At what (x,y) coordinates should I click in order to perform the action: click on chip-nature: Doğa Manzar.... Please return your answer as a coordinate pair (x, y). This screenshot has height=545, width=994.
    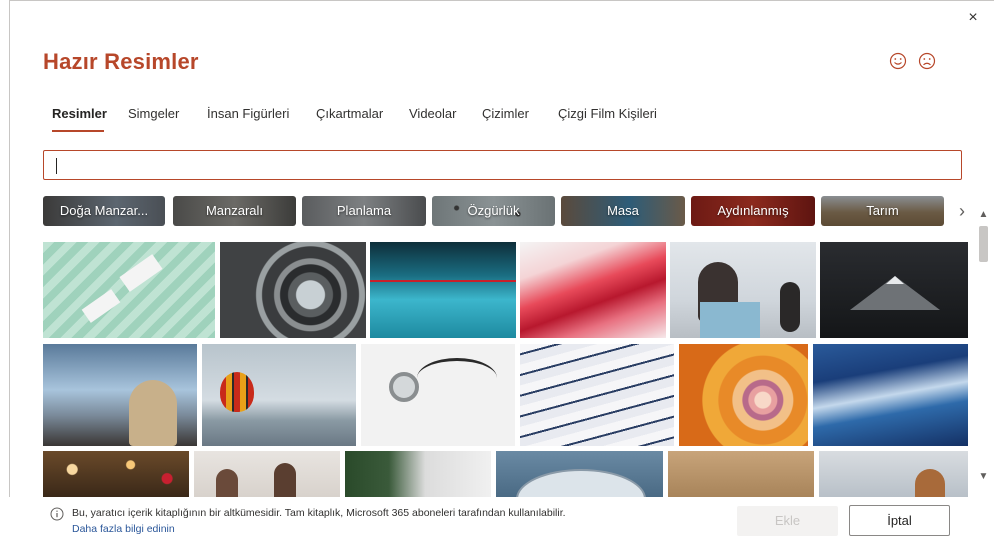
    Looking at the image, I should click on (104, 211).